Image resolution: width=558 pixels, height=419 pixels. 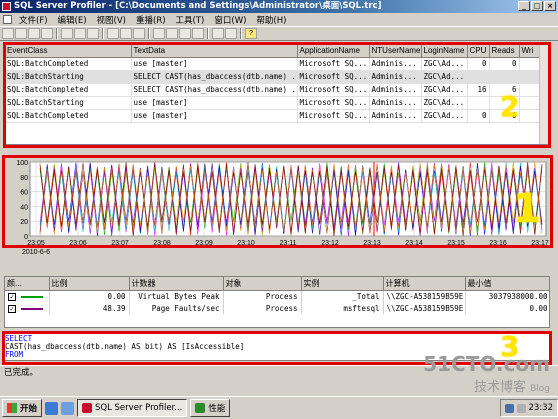 I want to click on x-tick-label: 23:15, so click(x=456, y=243).